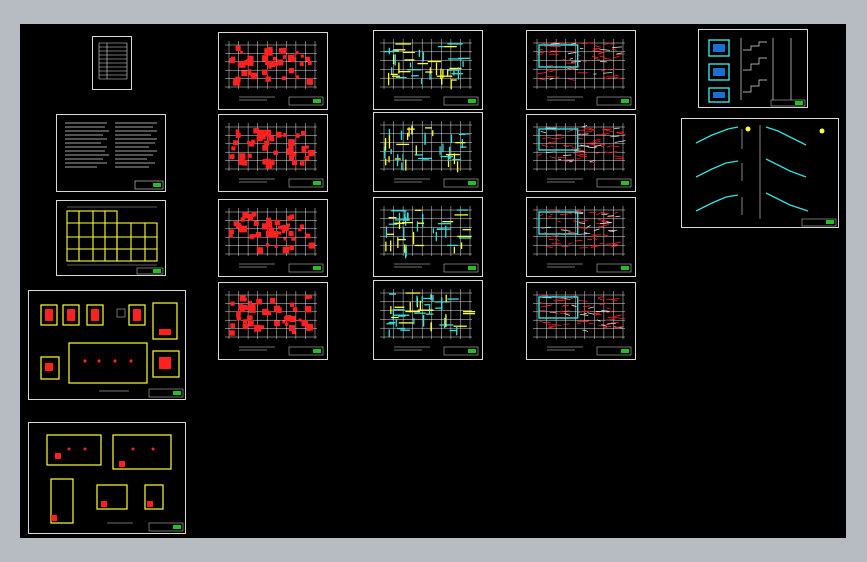 The height and width of the screenshot is (562, 867). What do you see at coordinates (766, 176) in the screenshot?
I see `stair-detail-graphic` at bounding box center [766, 176].